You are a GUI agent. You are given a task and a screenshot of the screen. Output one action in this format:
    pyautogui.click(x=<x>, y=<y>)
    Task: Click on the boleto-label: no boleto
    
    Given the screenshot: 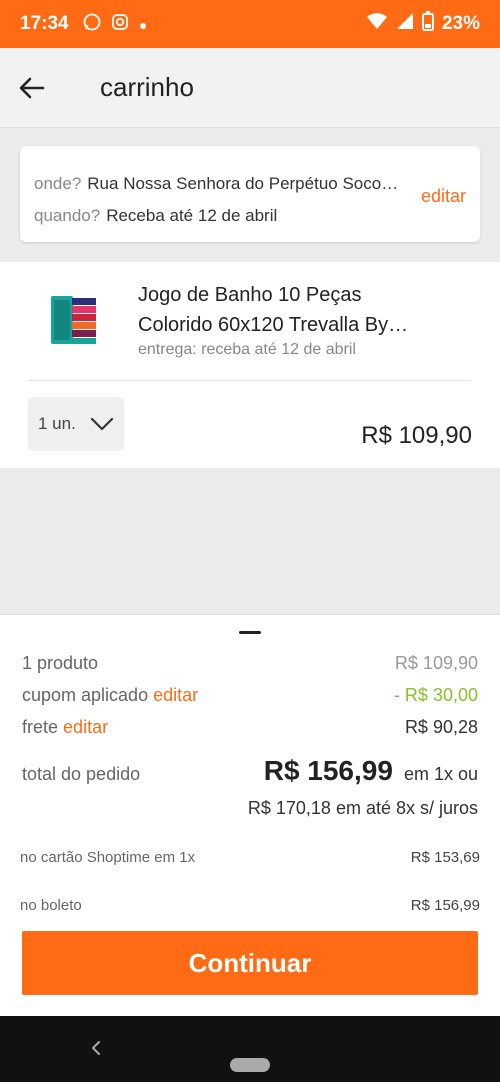 What is the action you would take?
    pyautogui.click(x=51, y=905)
    